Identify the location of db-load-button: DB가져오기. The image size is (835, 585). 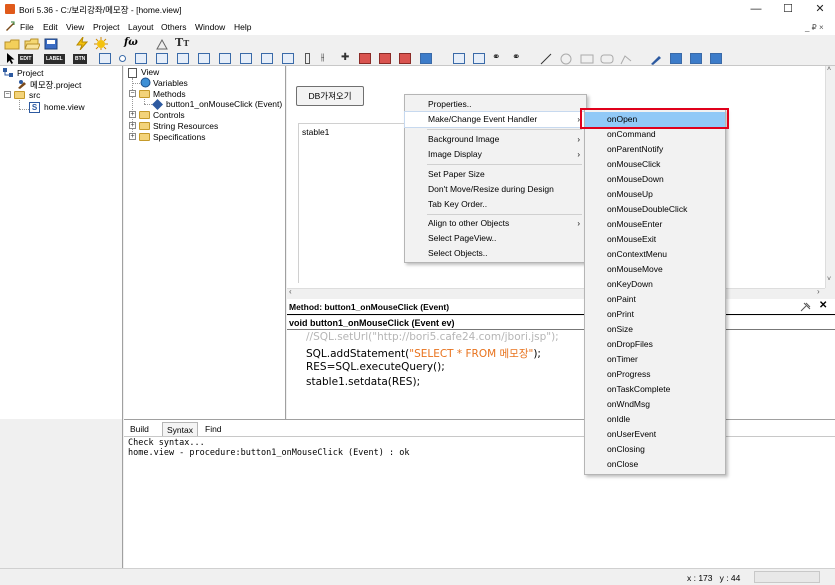
(330, 96).